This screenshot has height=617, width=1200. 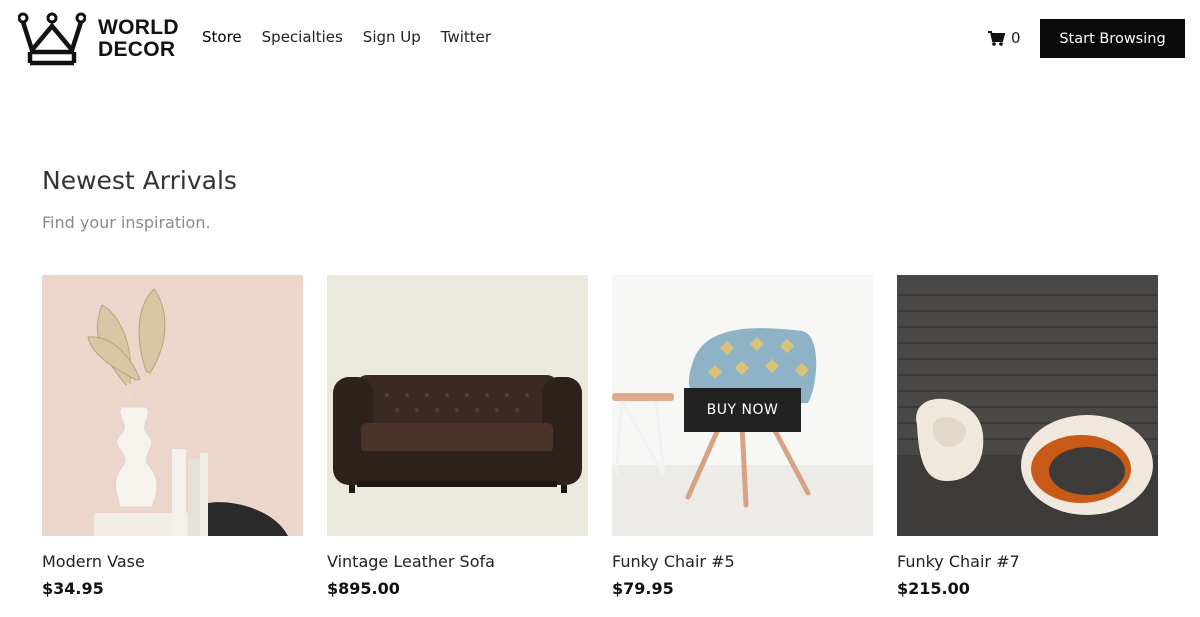 What do you see at coordinates (742, 561) in the screenshot?
I see `product-name: Funky Chair #5` at bounding box center [742, 561].